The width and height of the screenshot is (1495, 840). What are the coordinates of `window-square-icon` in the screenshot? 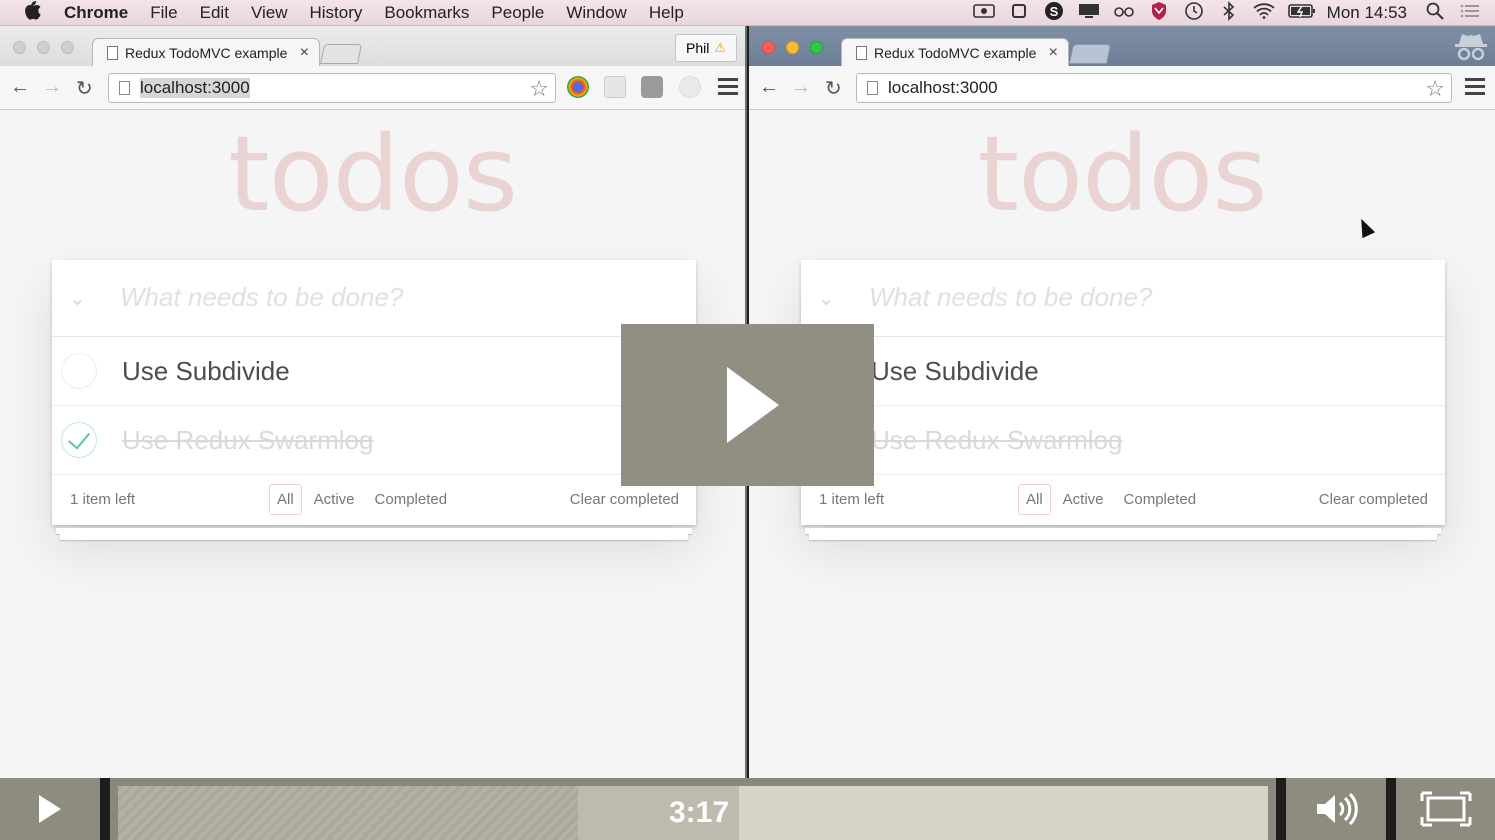 It's located at (1019, 13).